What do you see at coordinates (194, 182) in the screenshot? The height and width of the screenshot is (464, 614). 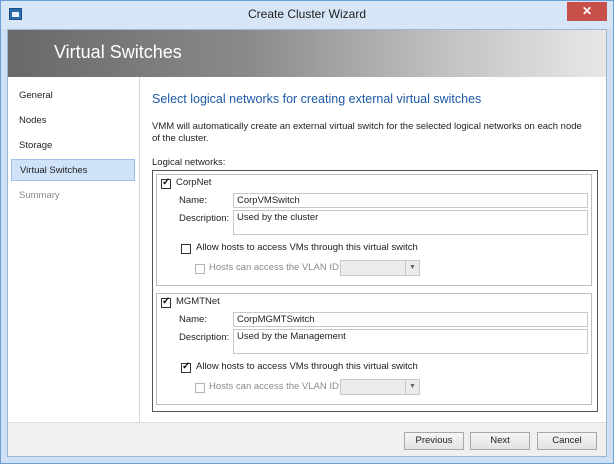 I see `corpnet-label: CorpNet` at bounding box center [194, 182].